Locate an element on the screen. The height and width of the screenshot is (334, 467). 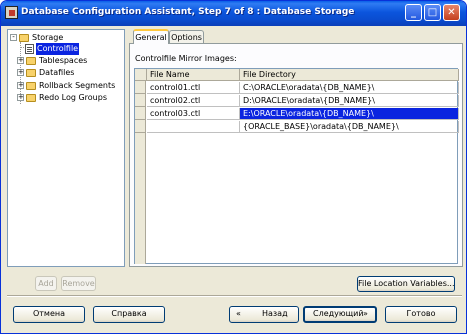
tree-label: Controlfile is located at coordinates (58, 49).